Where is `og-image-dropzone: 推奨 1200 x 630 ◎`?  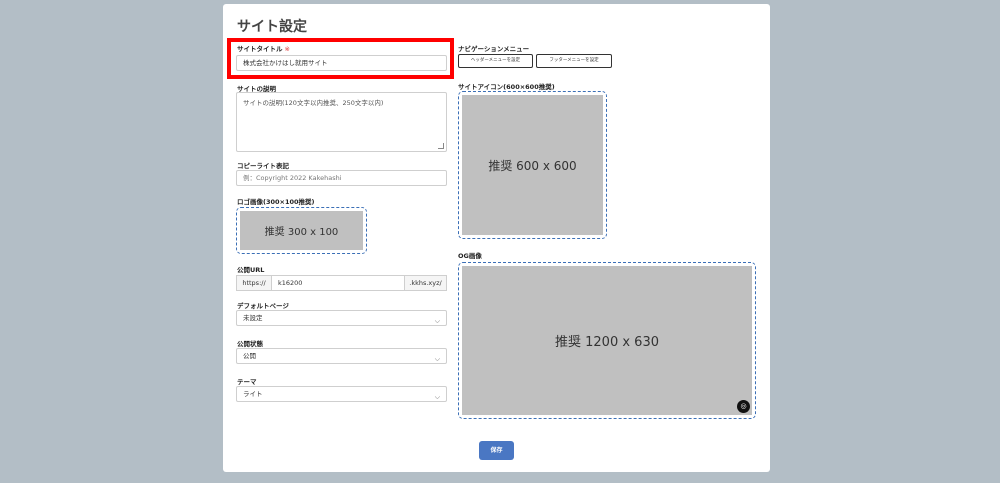
og-image-dropzone: 推奨 1200 x 630 ◎ is located at coordinates (607, 340).